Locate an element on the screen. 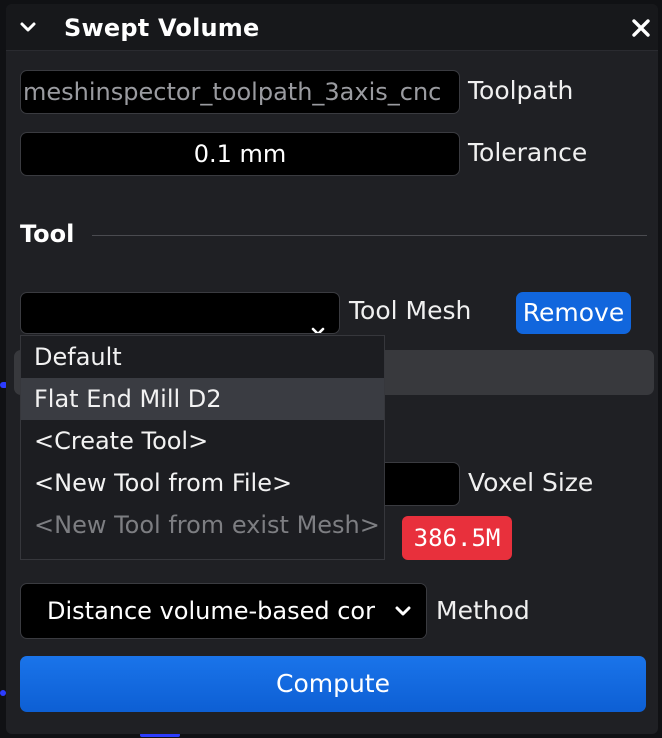 The width and height of the screenshot is (662, 738). method-label: Method is located at coordinates (483, 610).